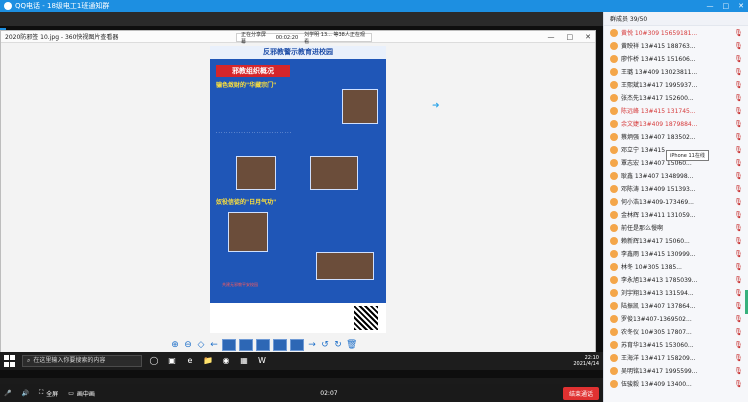  I want to click on member-row: 李永旭13#413 1785039... 🎙, so click(676, 279).